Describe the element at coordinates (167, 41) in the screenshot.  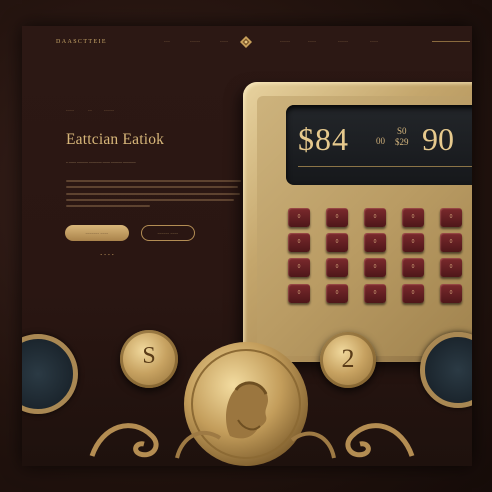
I see `nav-item-1: –––` at that location.